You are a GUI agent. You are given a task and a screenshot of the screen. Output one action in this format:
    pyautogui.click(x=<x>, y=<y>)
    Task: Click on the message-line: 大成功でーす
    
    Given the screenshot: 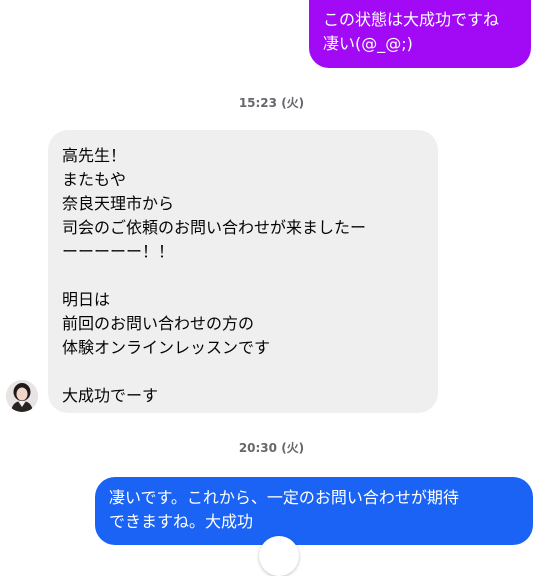 What is the action you would take?
    pyautogui.click(x=110, y=395)
    